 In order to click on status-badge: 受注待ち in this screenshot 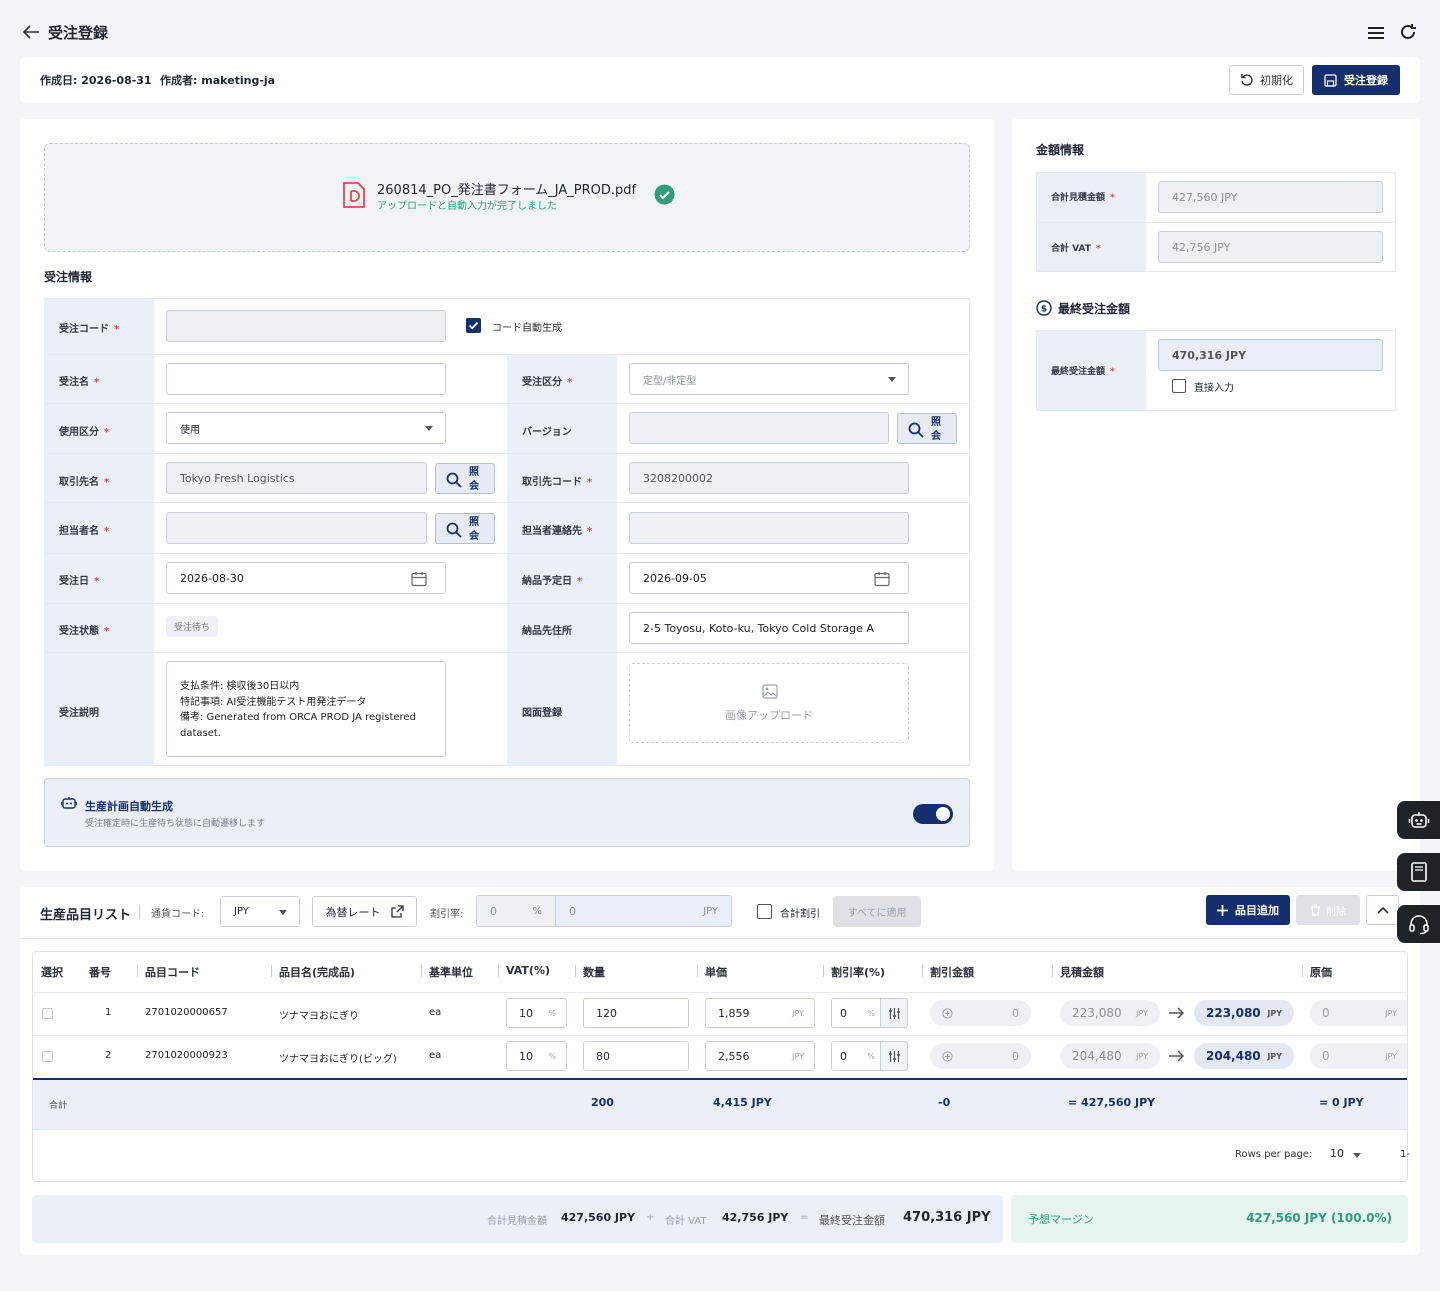, I will do `click(192, 626)`.